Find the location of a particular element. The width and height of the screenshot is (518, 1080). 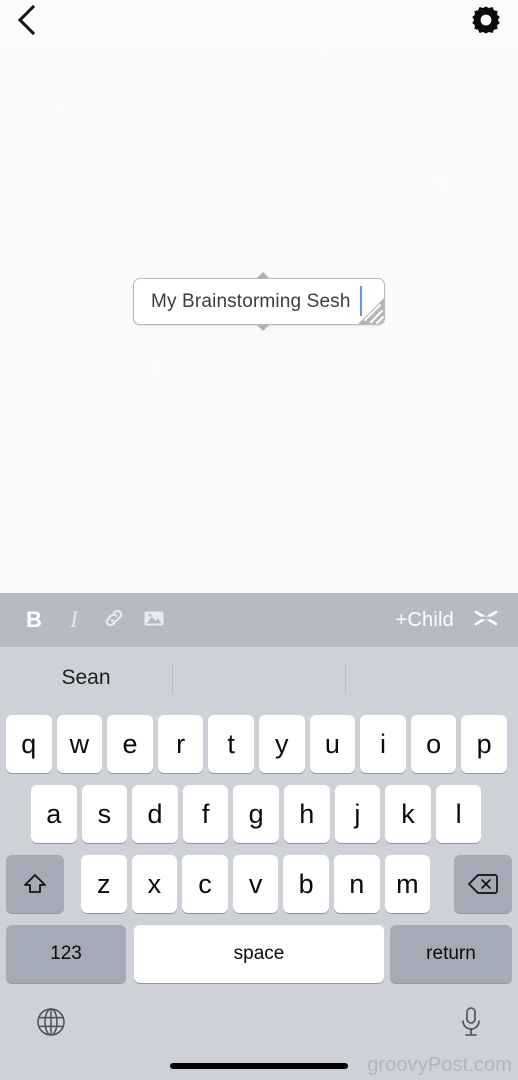

keyboard-bottom-bar: groovyPost.com is located at coordinates (259, 1034).